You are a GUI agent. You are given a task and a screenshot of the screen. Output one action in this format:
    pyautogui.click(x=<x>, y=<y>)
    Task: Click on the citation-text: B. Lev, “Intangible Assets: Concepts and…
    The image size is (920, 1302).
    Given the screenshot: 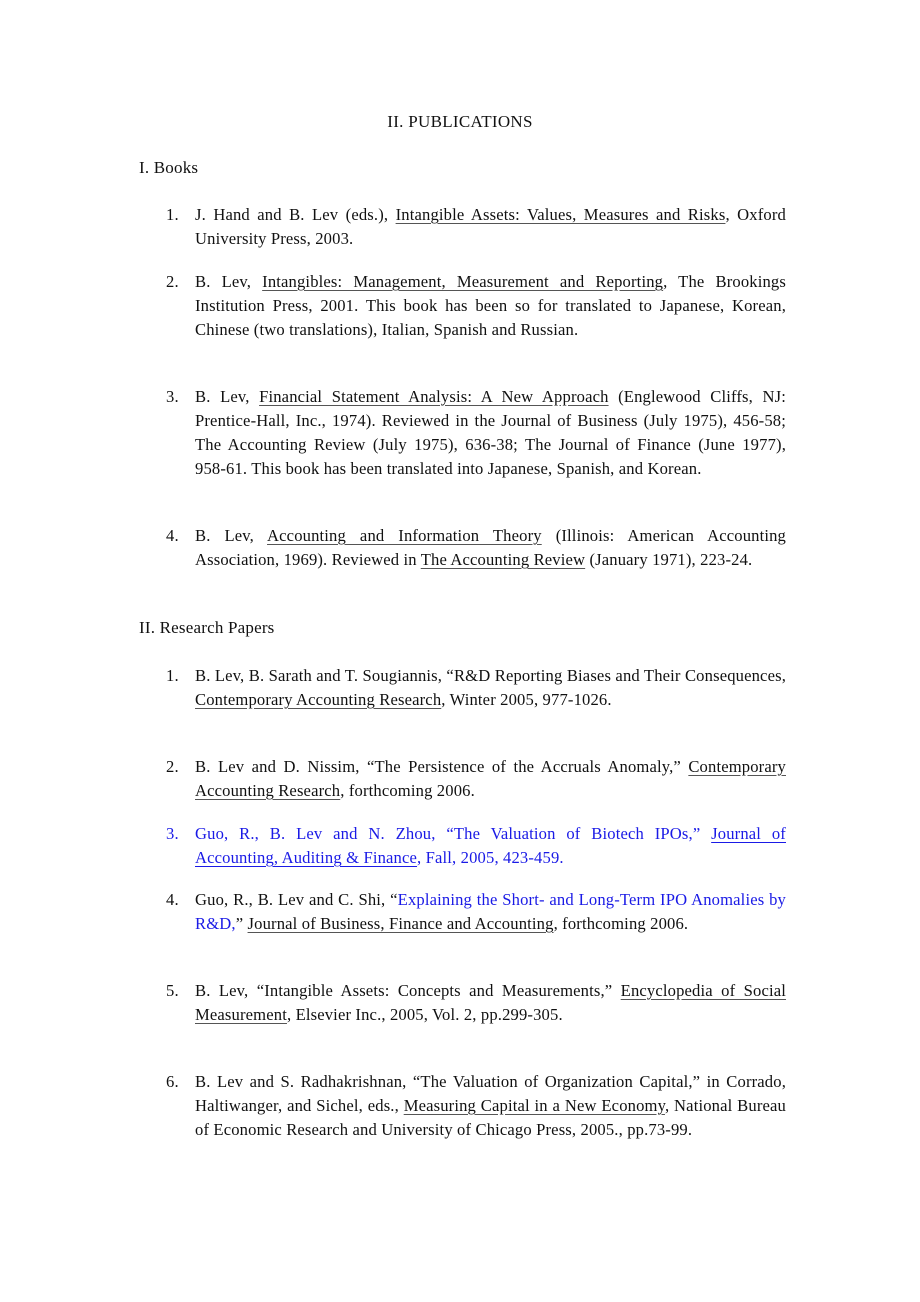 What is the action you would take?
    pyautogui.click(x=408, y=990)
    